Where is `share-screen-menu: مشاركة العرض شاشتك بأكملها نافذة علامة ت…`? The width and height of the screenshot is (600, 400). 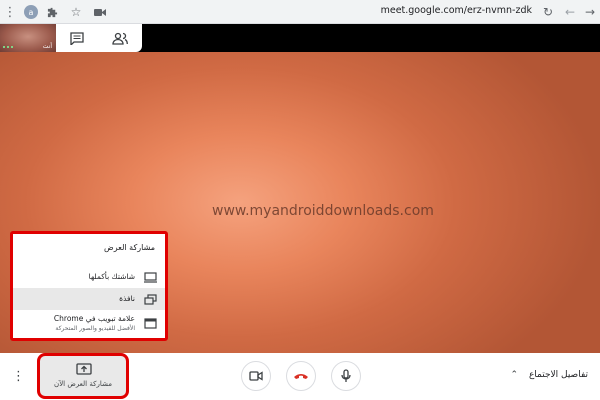 share-screen-menu: مشاركة العرض شاشتك بأكملها نافذة علامة ت… is located at coordinates (89, 286).